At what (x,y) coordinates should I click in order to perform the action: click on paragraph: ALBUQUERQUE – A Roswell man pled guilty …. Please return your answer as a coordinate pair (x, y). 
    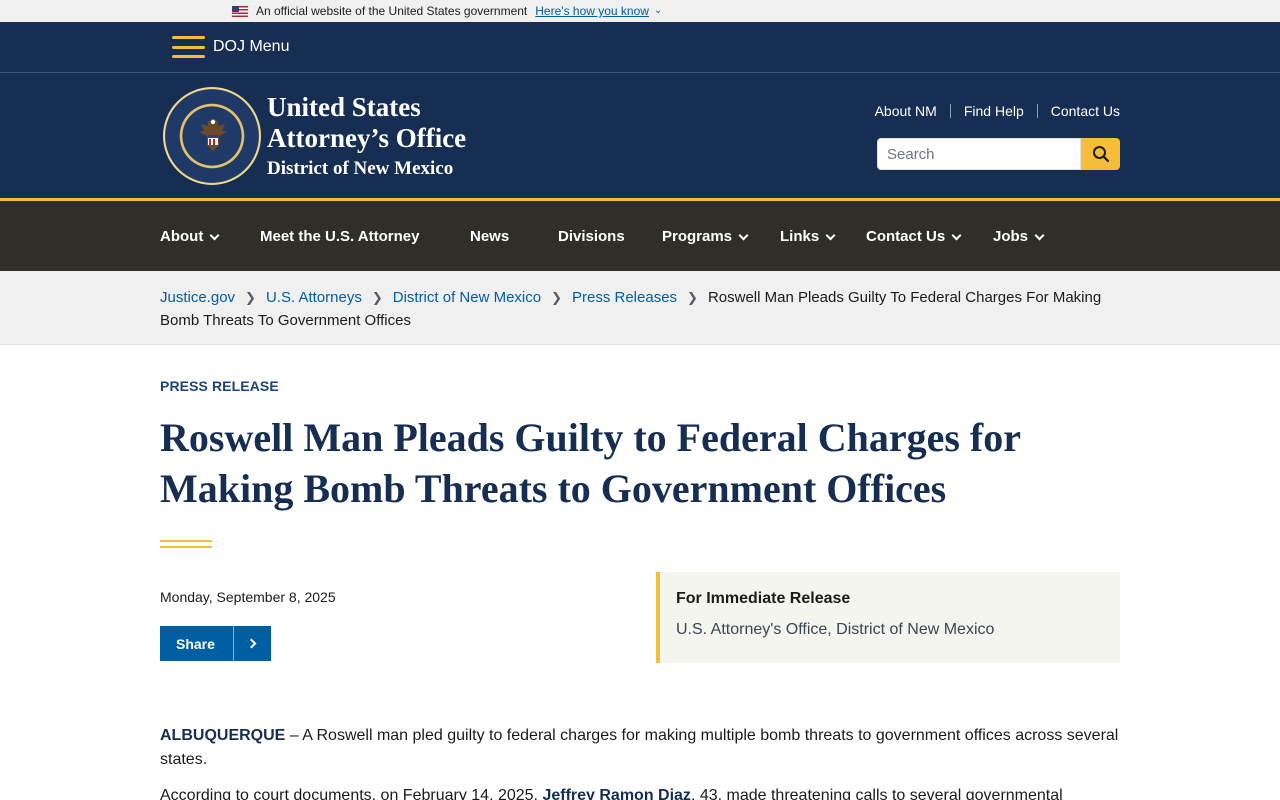
    Looking at the image, I should click on (640, 748).